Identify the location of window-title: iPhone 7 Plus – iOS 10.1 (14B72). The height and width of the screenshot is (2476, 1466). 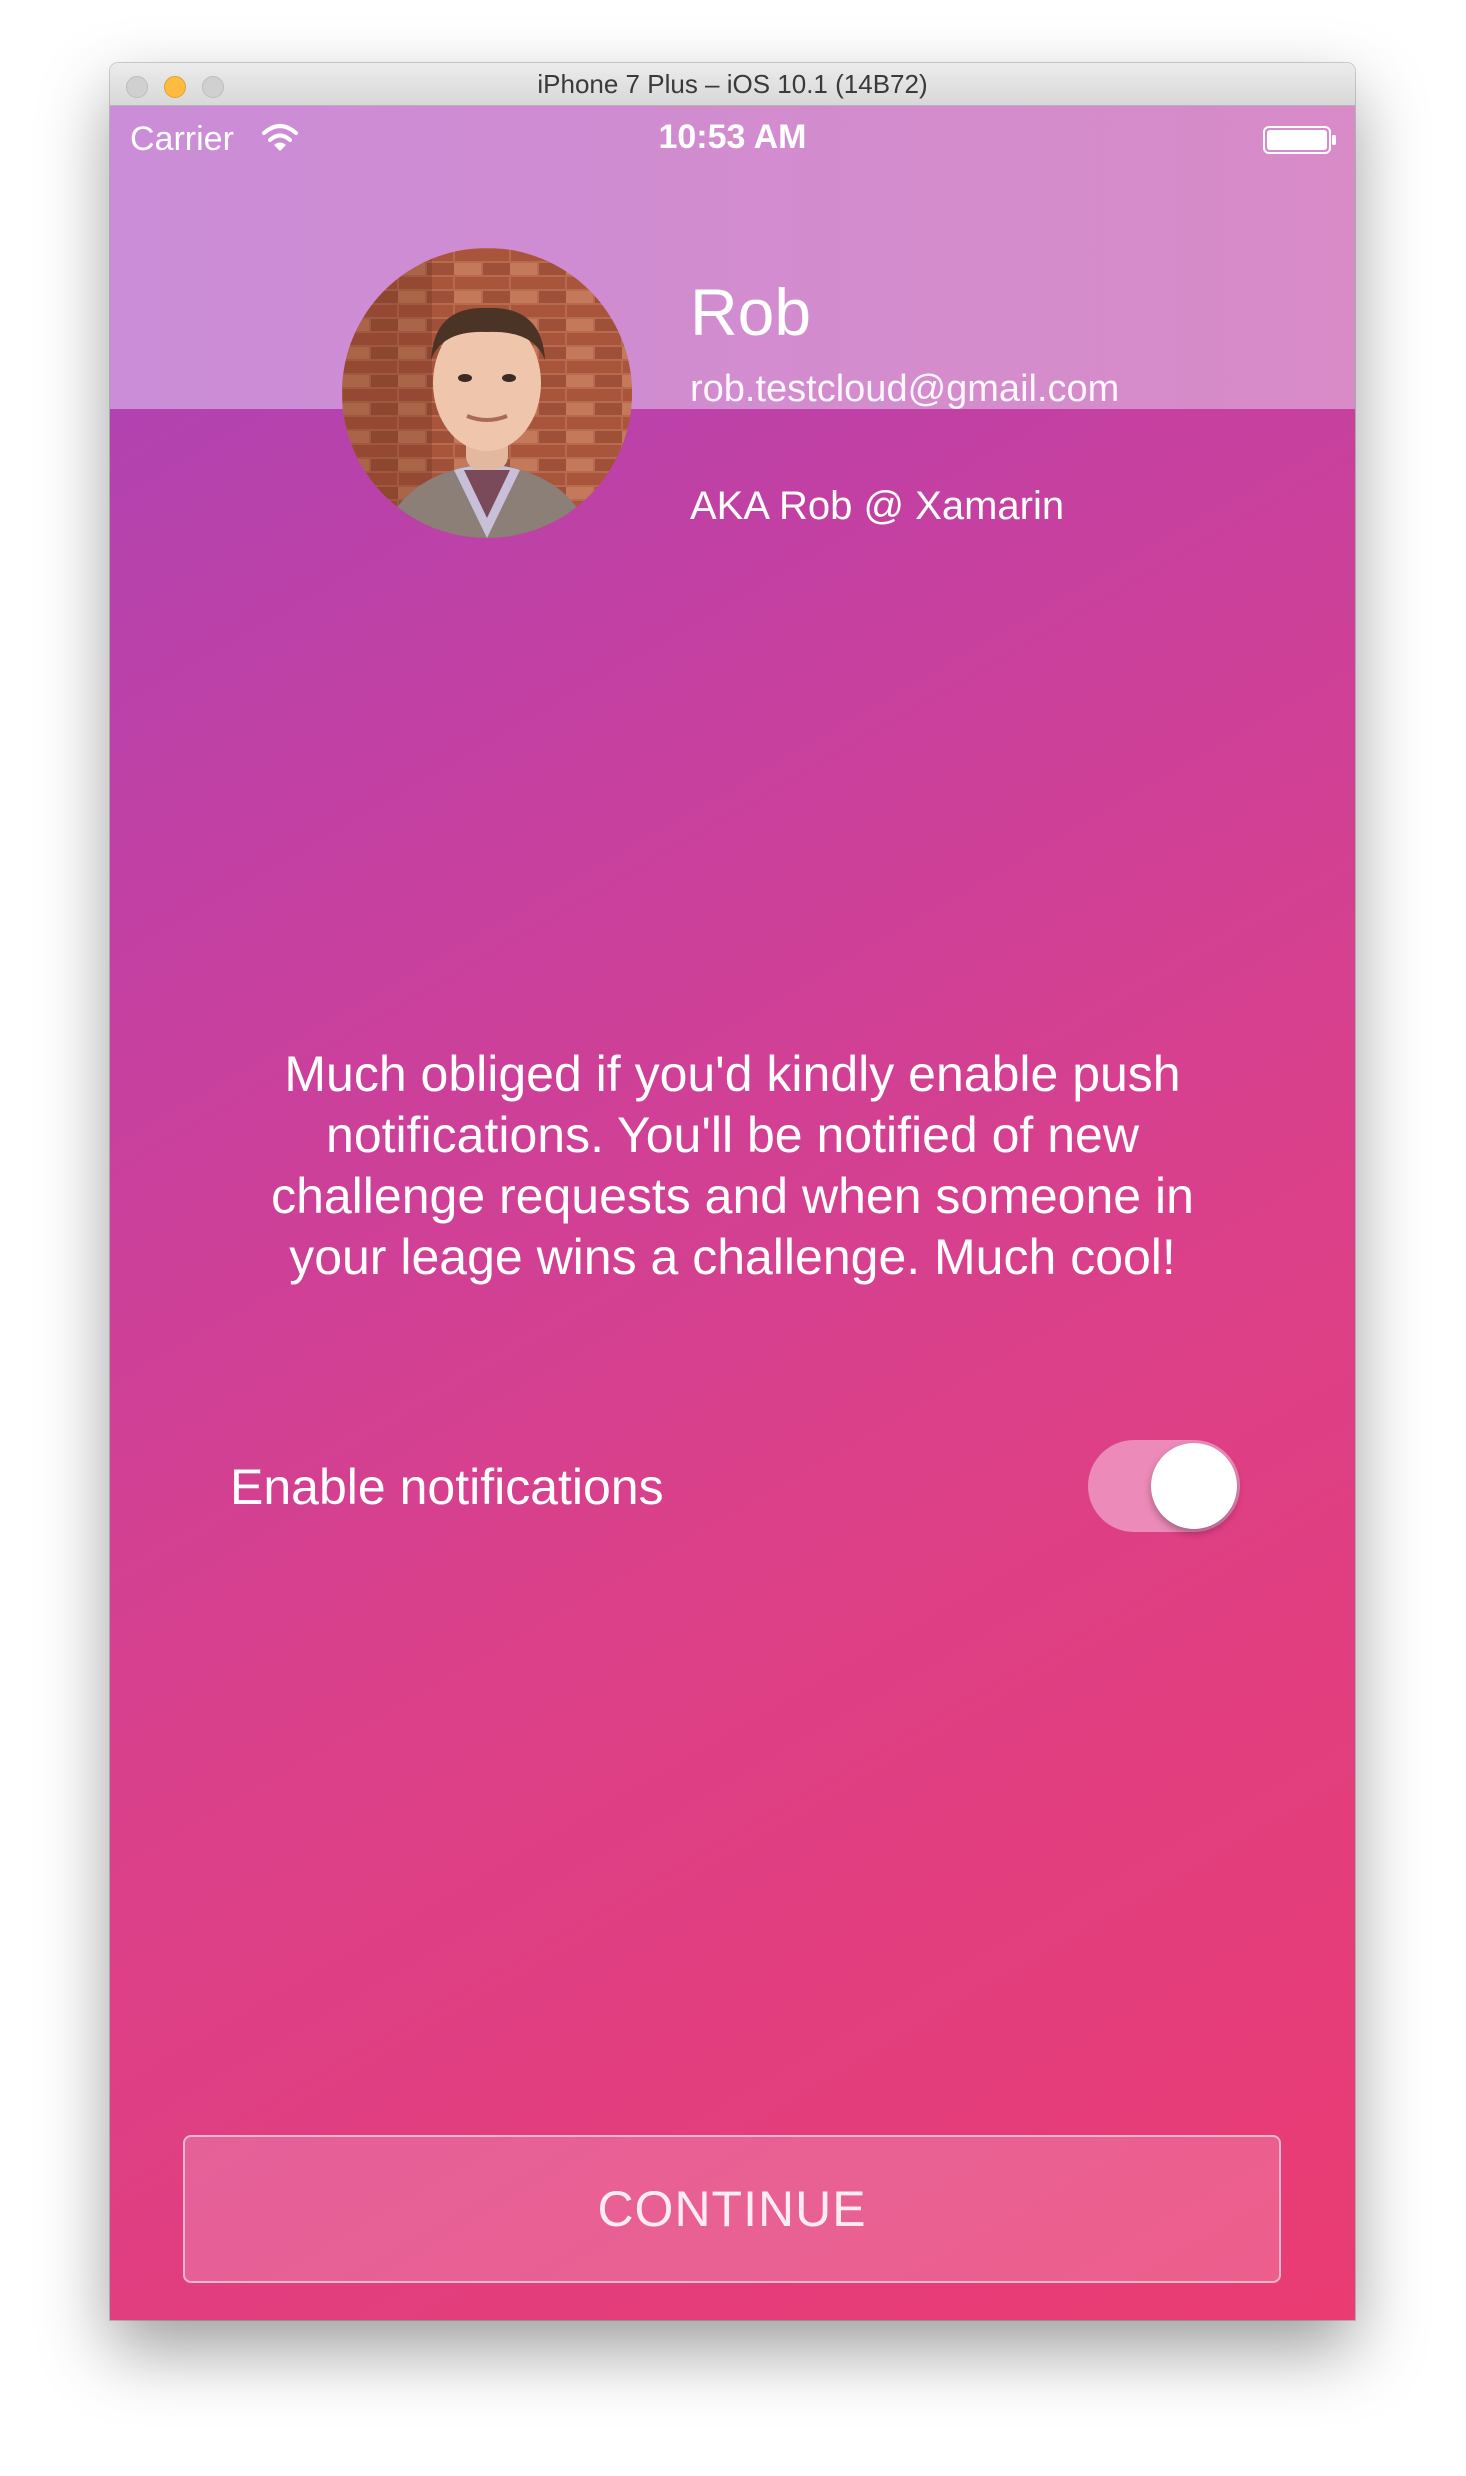
(732, 84).